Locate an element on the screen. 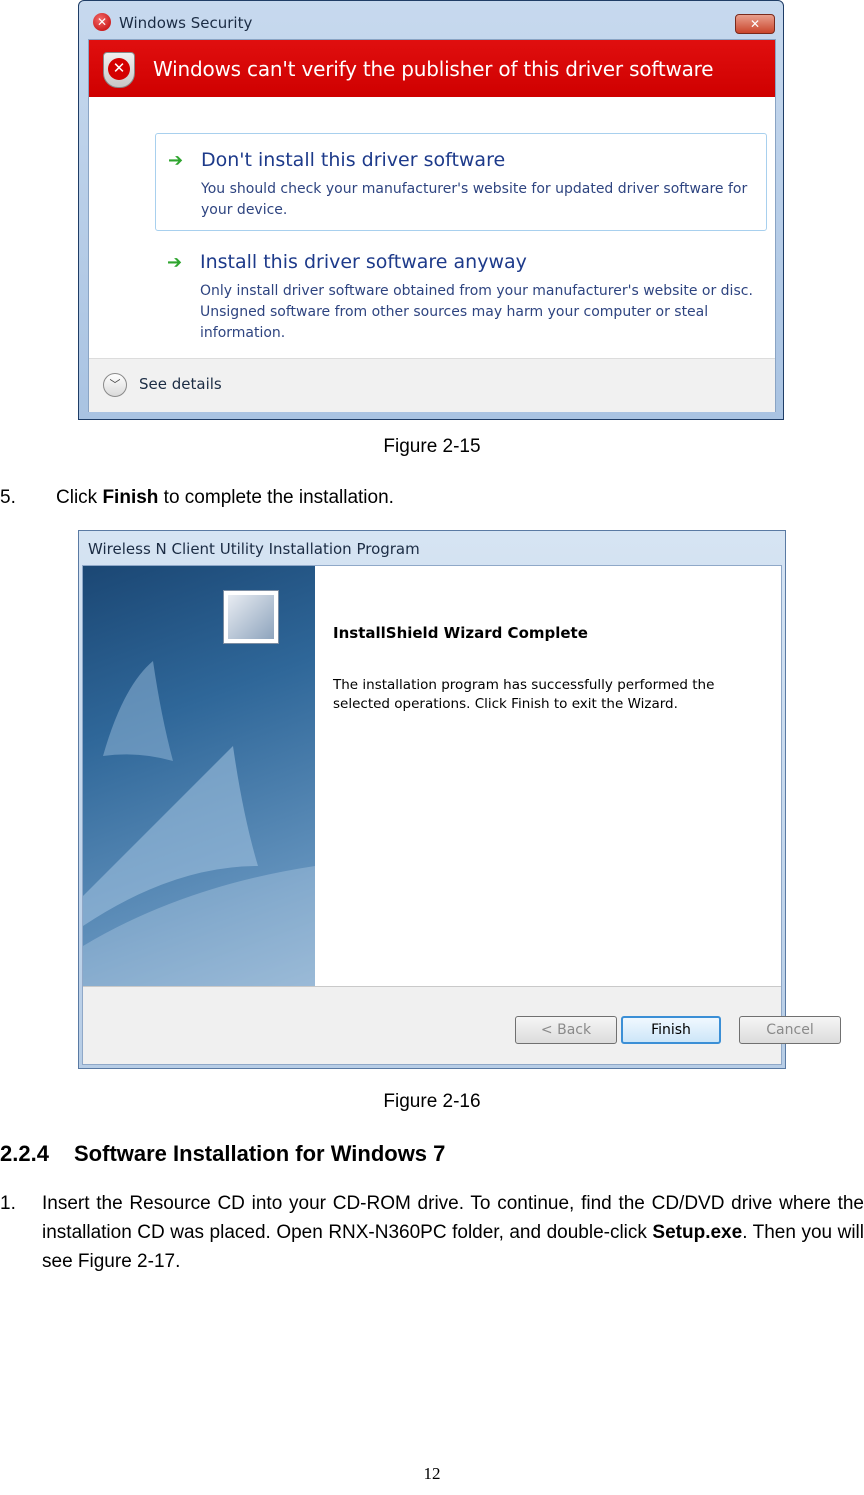 This screenshot has width=864, height=1495. step-number: 5. is located at coordinates (8, 497).